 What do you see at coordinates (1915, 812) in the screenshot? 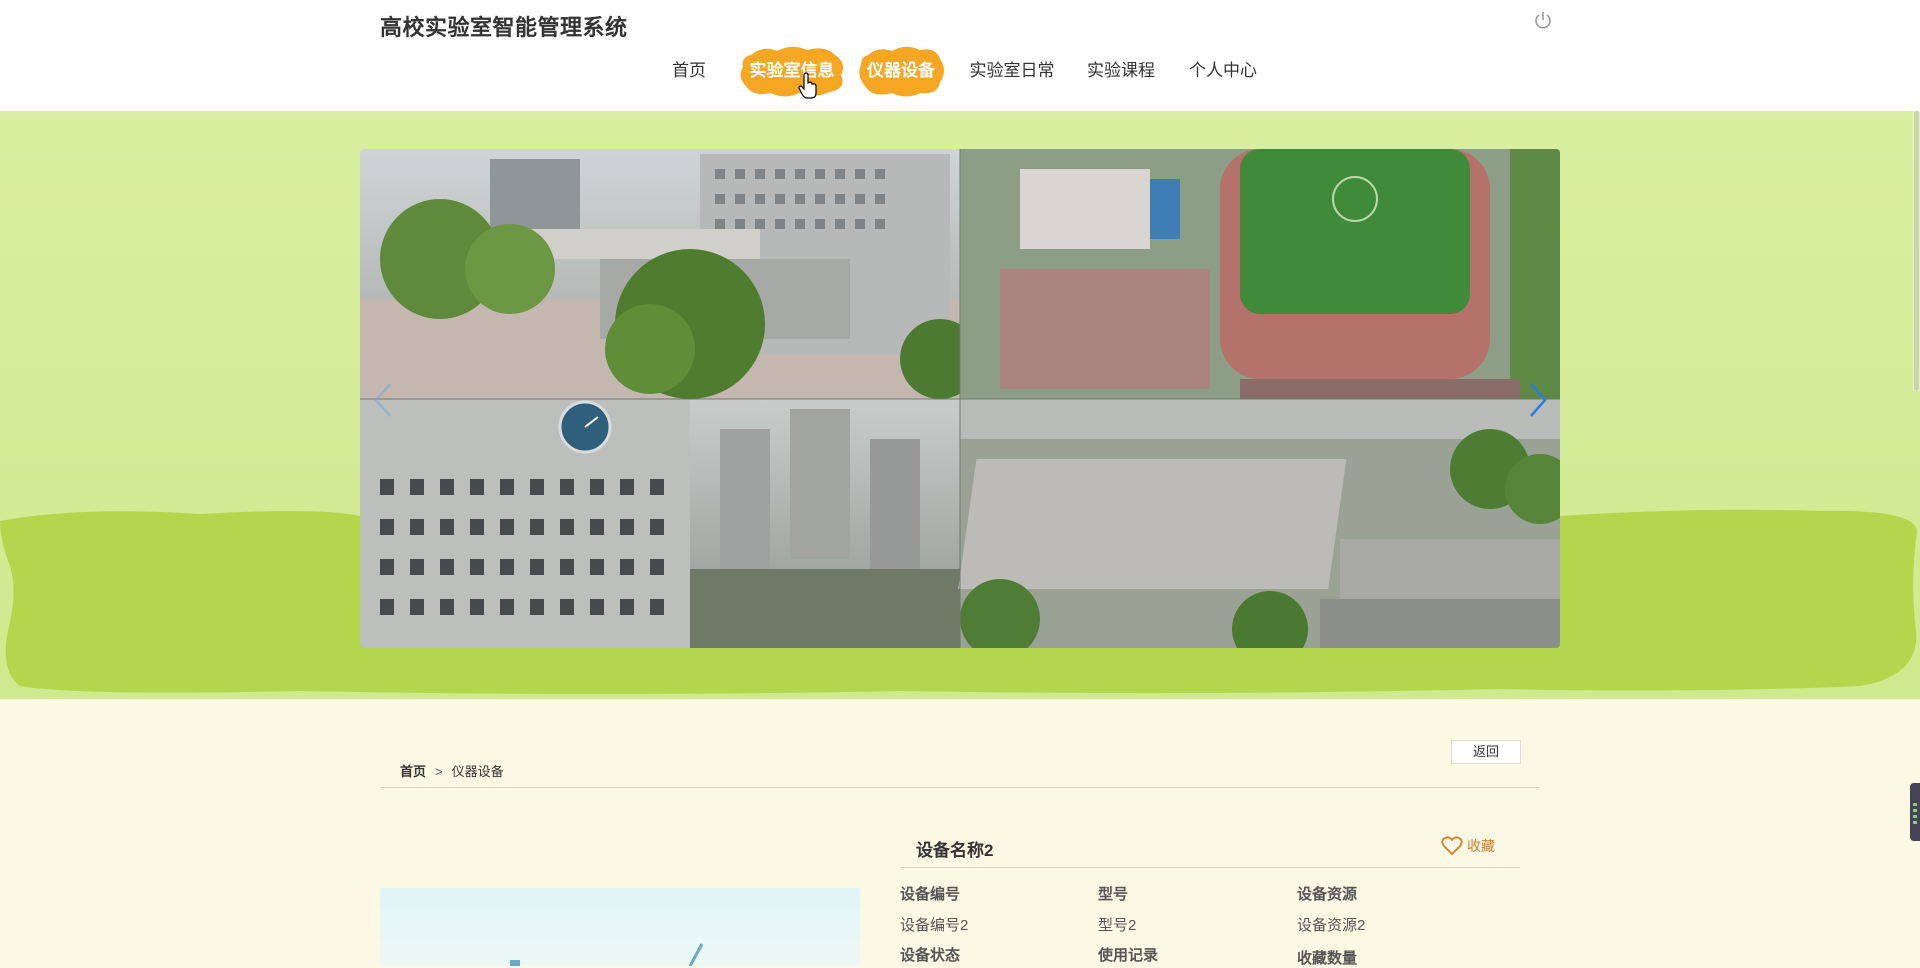
I see `side-floating-tab` at bounding box center [1915, 812].